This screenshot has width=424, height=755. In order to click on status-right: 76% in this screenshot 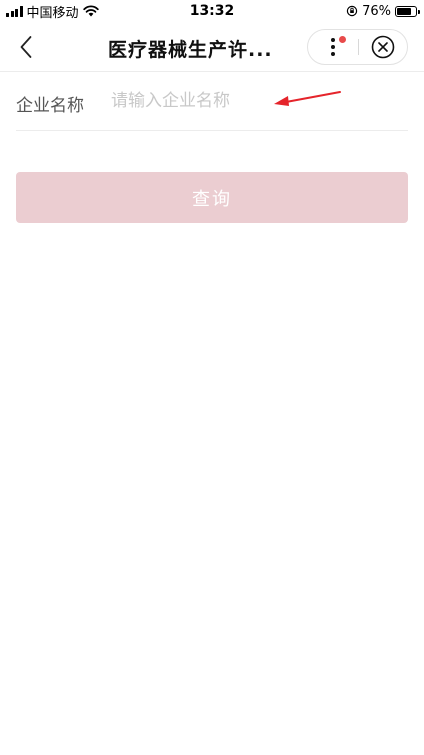, I will do `click(383, 11)`.